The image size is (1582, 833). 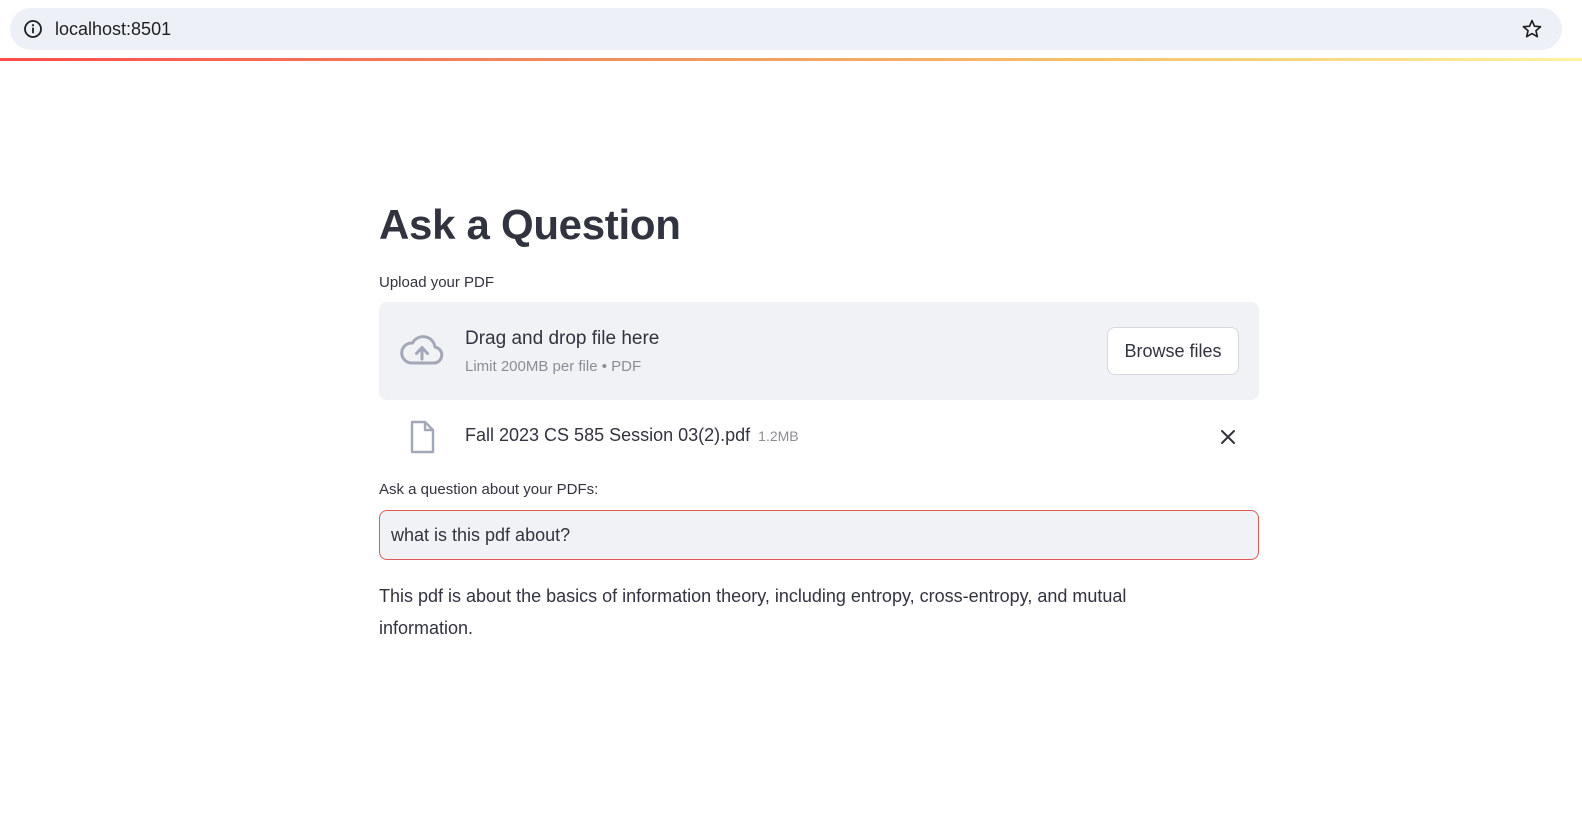 I want to click on uploader-label: Upload your PDF, so click(x=437, y=282).